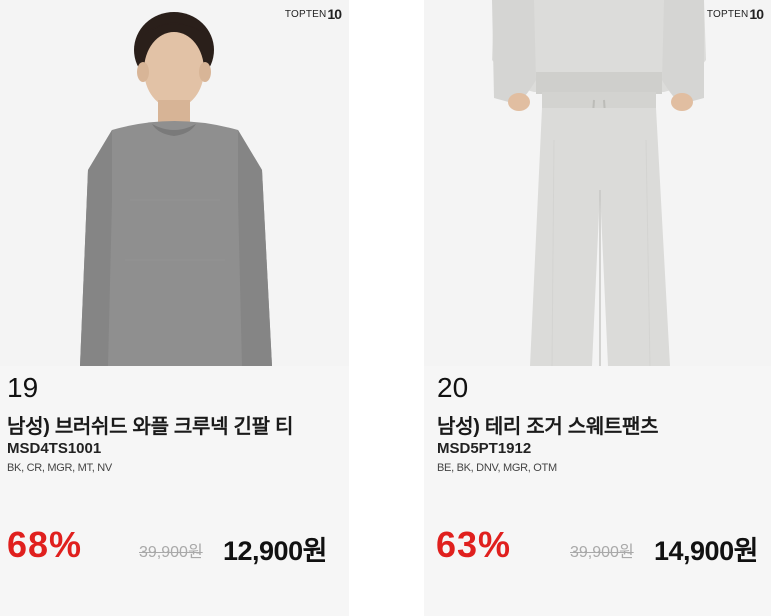  I want to click on product-code: MSD4TS1001, so click(54, 448).